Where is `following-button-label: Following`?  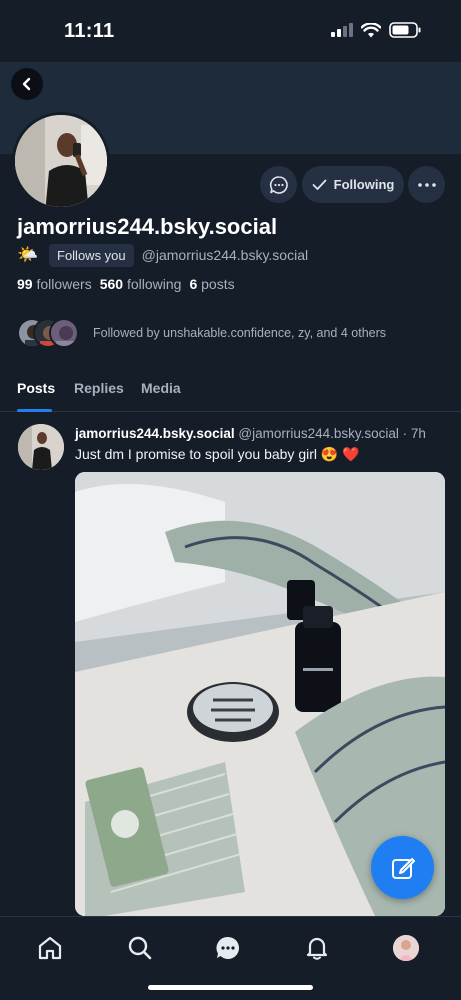
following-button-label: Following is located at coordinates (364, 184).